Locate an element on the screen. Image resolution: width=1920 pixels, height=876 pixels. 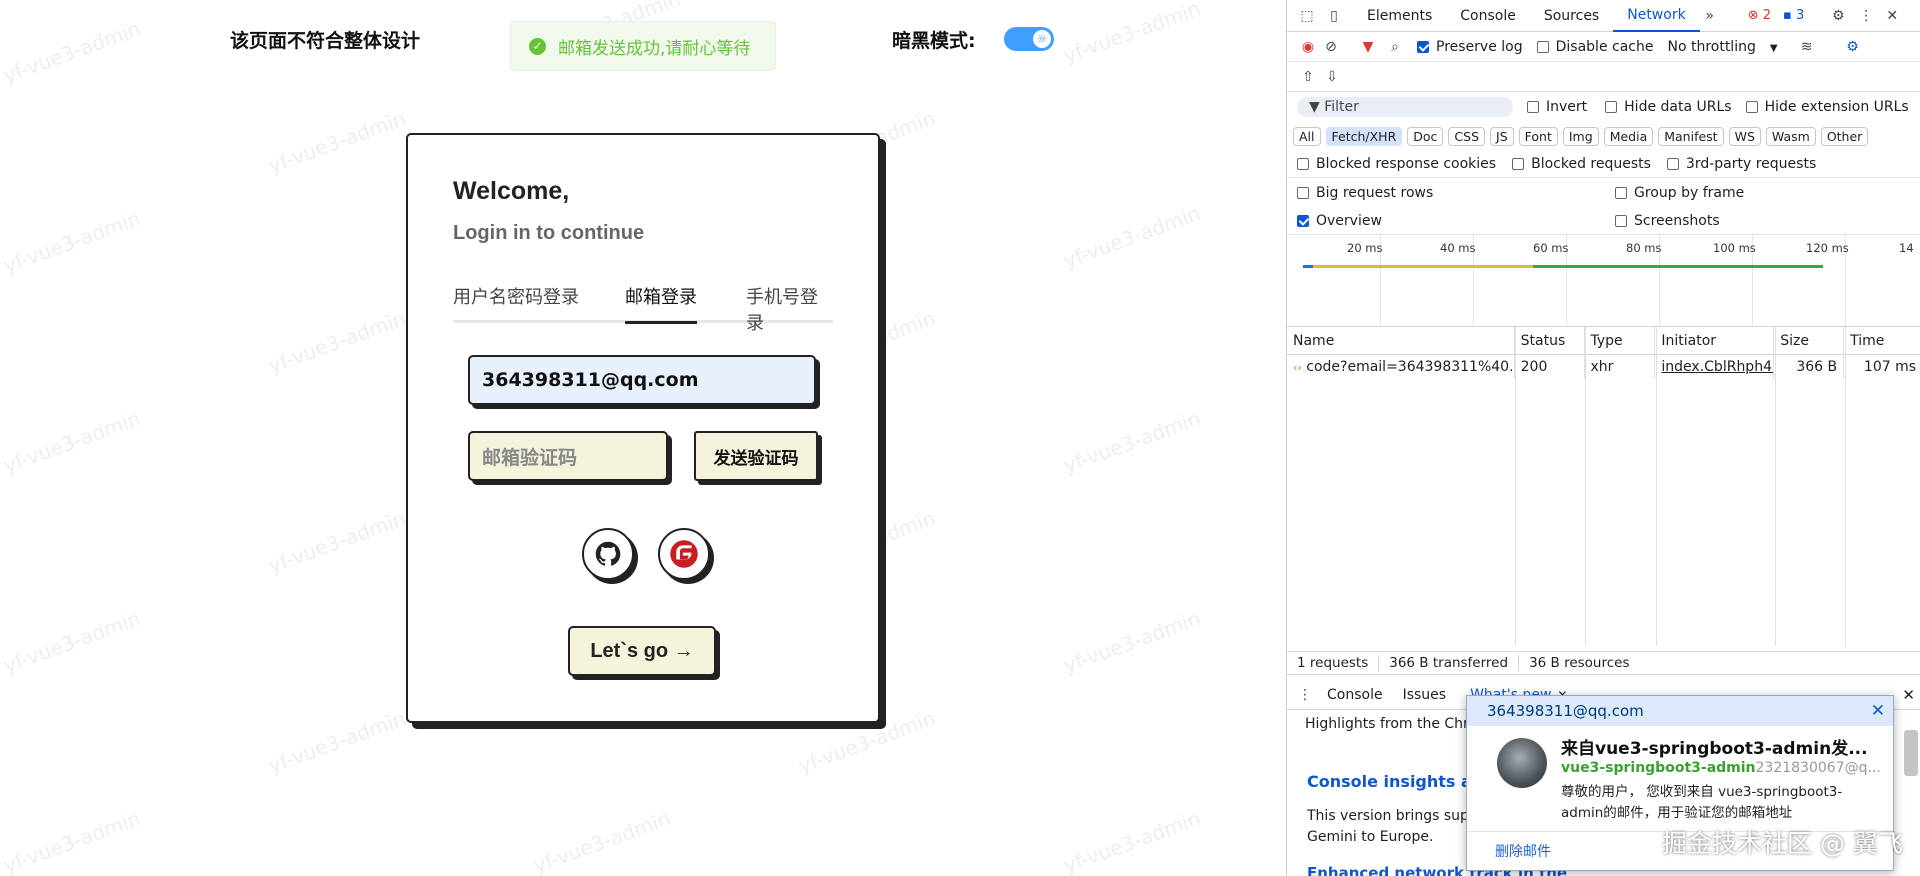
whats-new-heading: Console insights are is located at coordinates (1399, 781).